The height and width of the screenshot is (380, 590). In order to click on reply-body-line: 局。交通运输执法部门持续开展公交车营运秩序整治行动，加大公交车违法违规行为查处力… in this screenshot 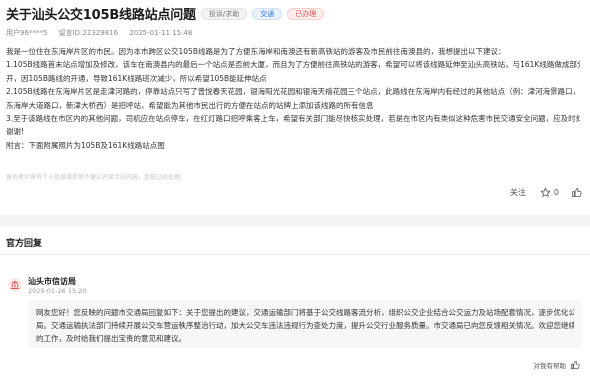, I will do `click(305, 325)`.